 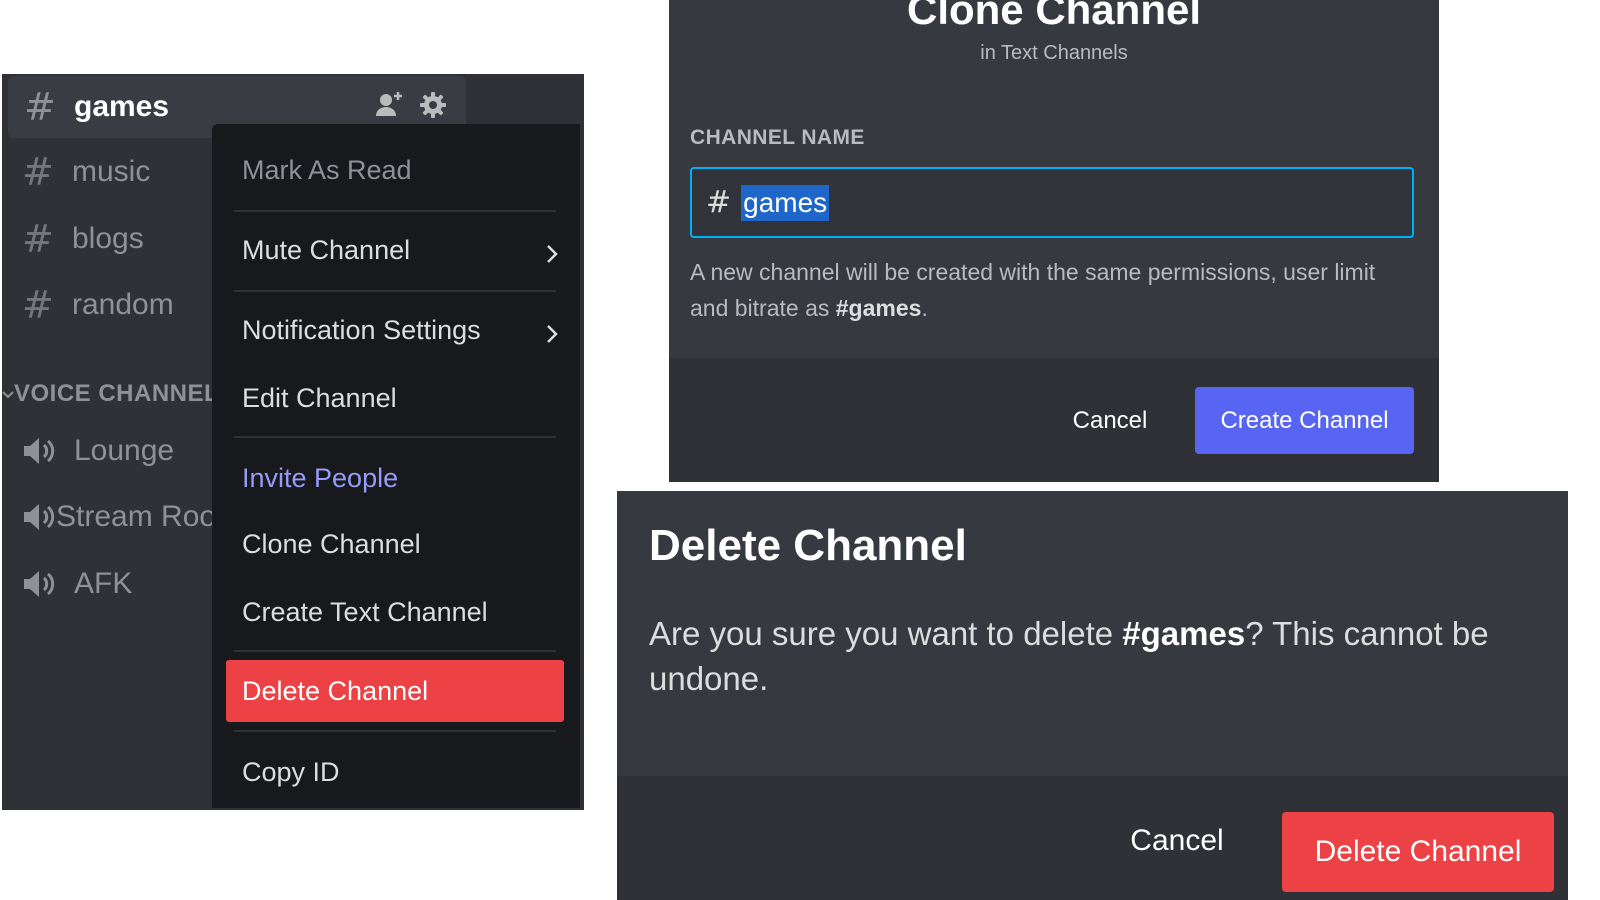 What do you see at coordinates (402, 478) in the screenshot?
I see `menu-item-invite-people: Invite People` at bounding box center [402, 478].